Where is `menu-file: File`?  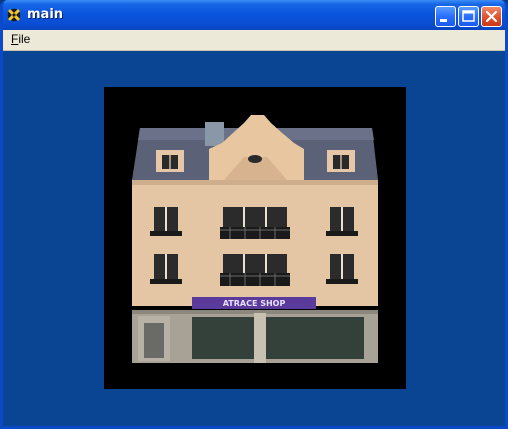
menu-file: File is located at coordinates (20, 39).